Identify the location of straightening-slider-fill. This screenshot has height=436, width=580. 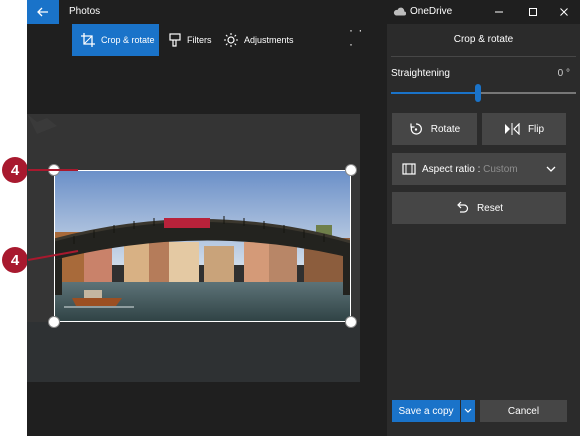
(434, 93).